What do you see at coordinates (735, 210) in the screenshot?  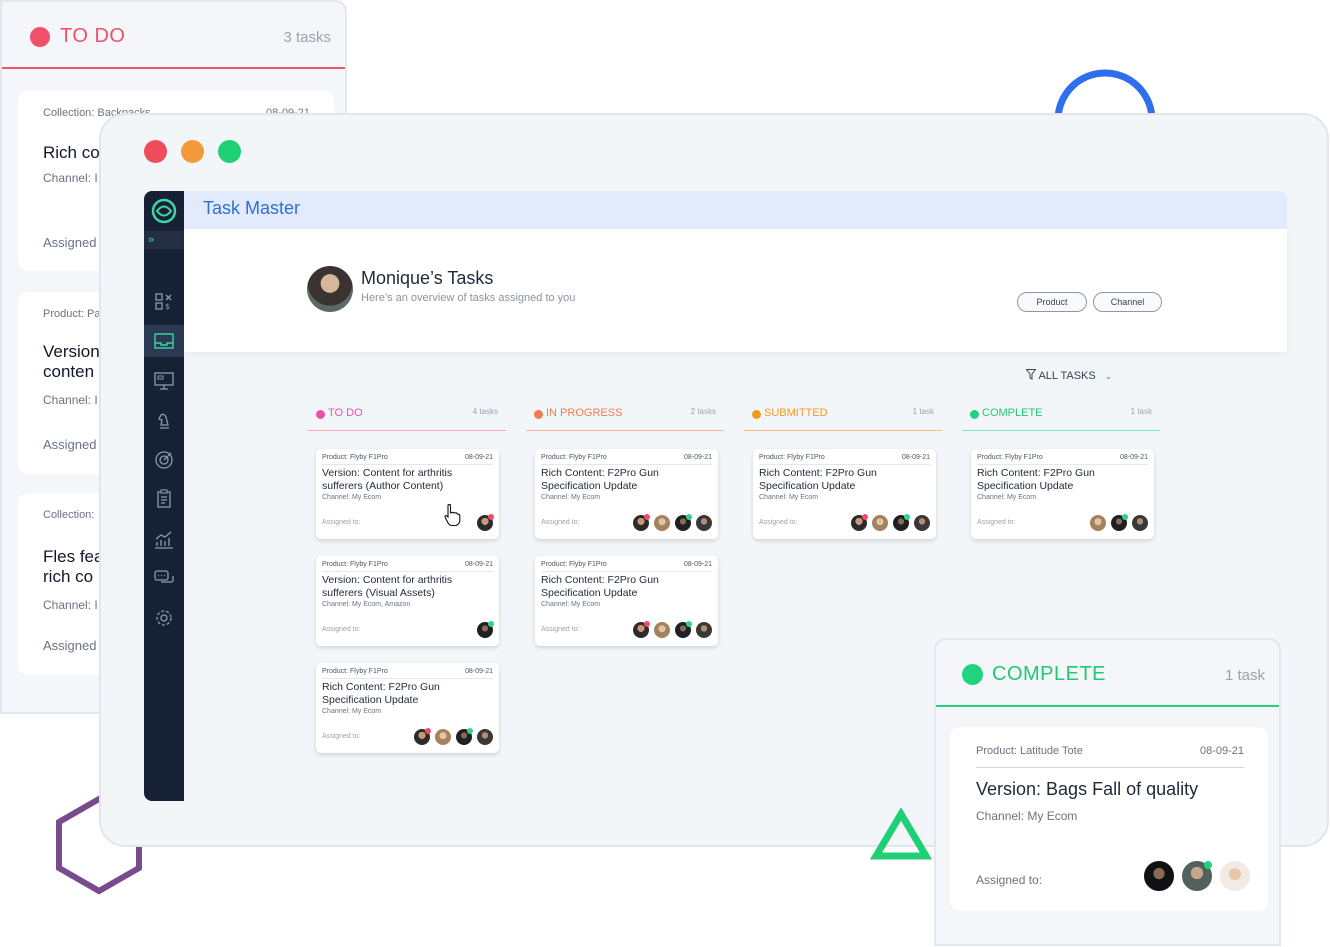 I see `app-header: Task Master` at bounding box center [735, 210].